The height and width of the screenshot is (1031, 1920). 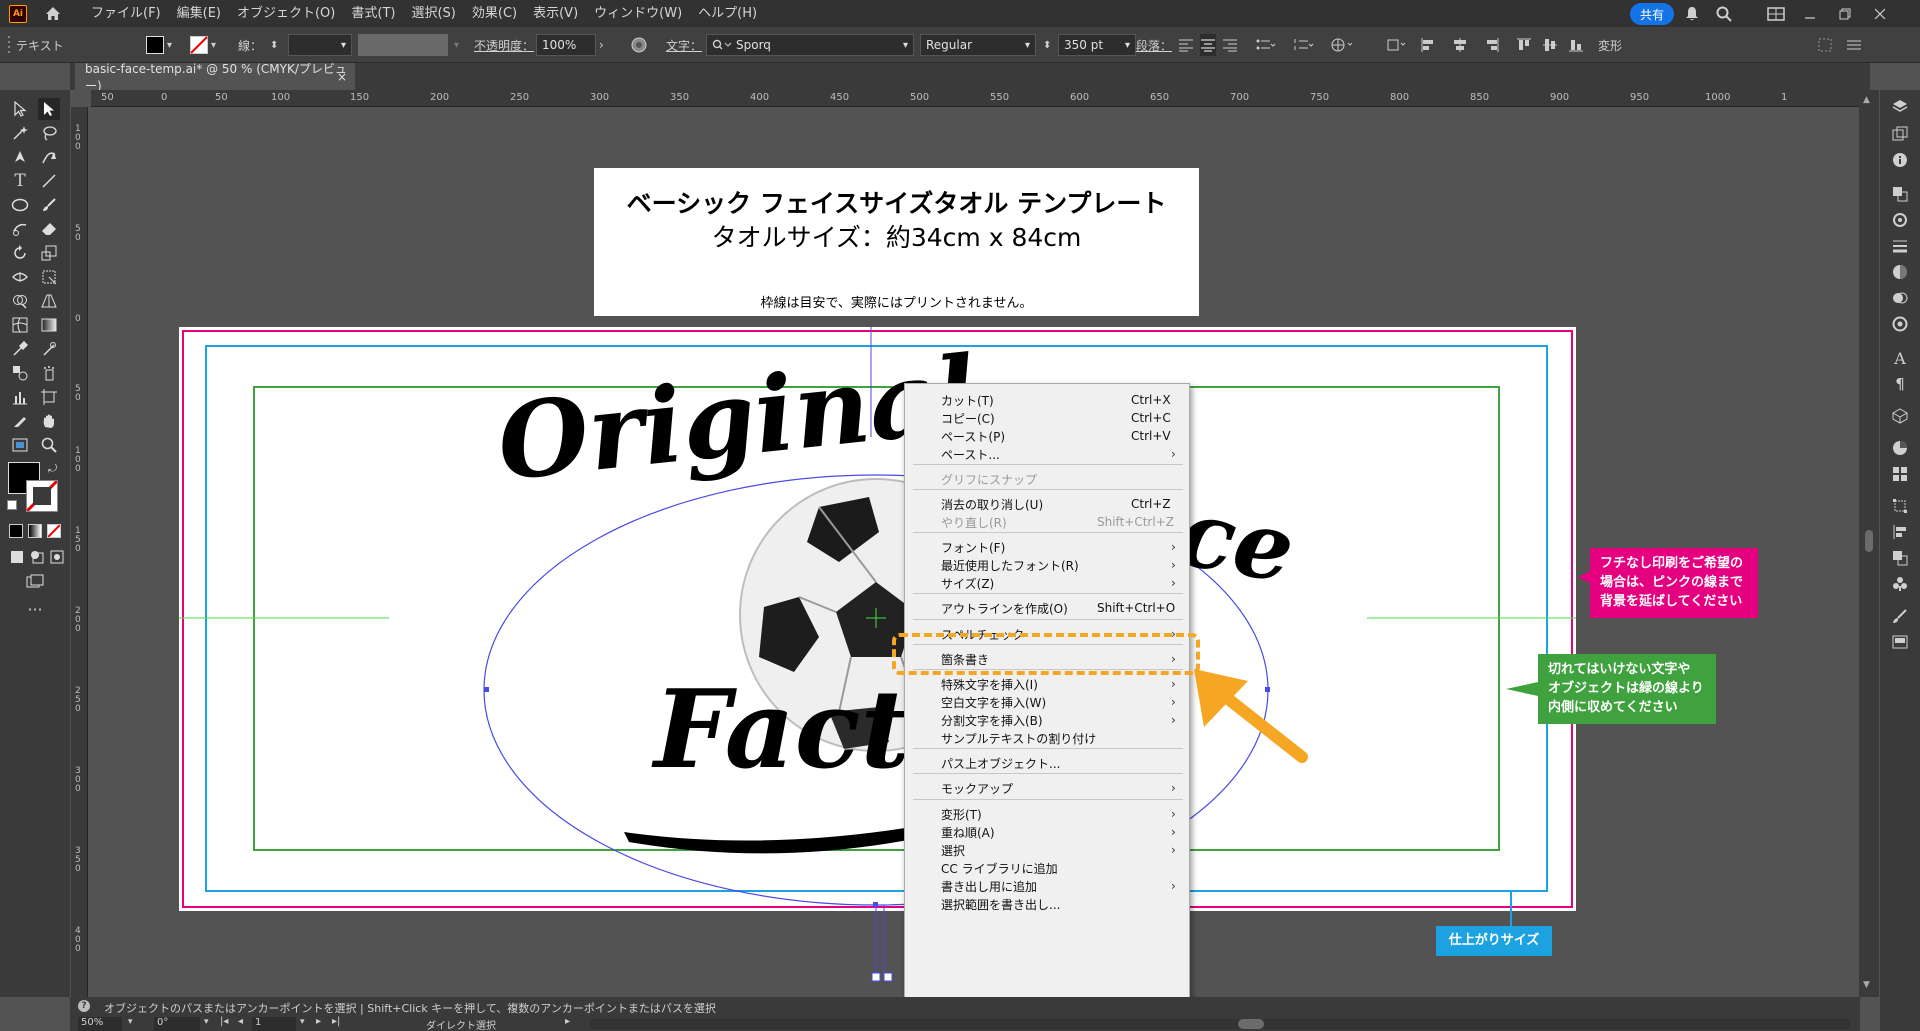 What do you see at coordinates (49, 301) in the screenshot?
I see `perspective-grid-icon` at bounding box center [49, 301].